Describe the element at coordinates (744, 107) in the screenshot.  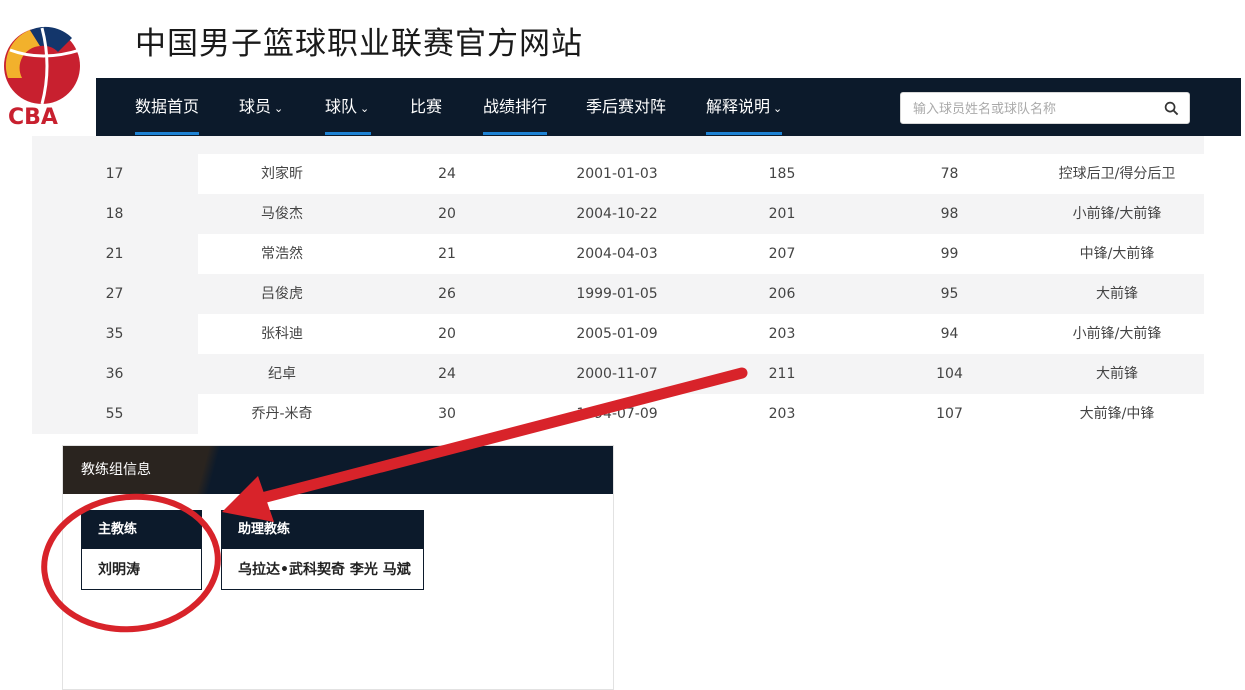
I see `nav-explanations: 解释说明 ⌄` at that location.